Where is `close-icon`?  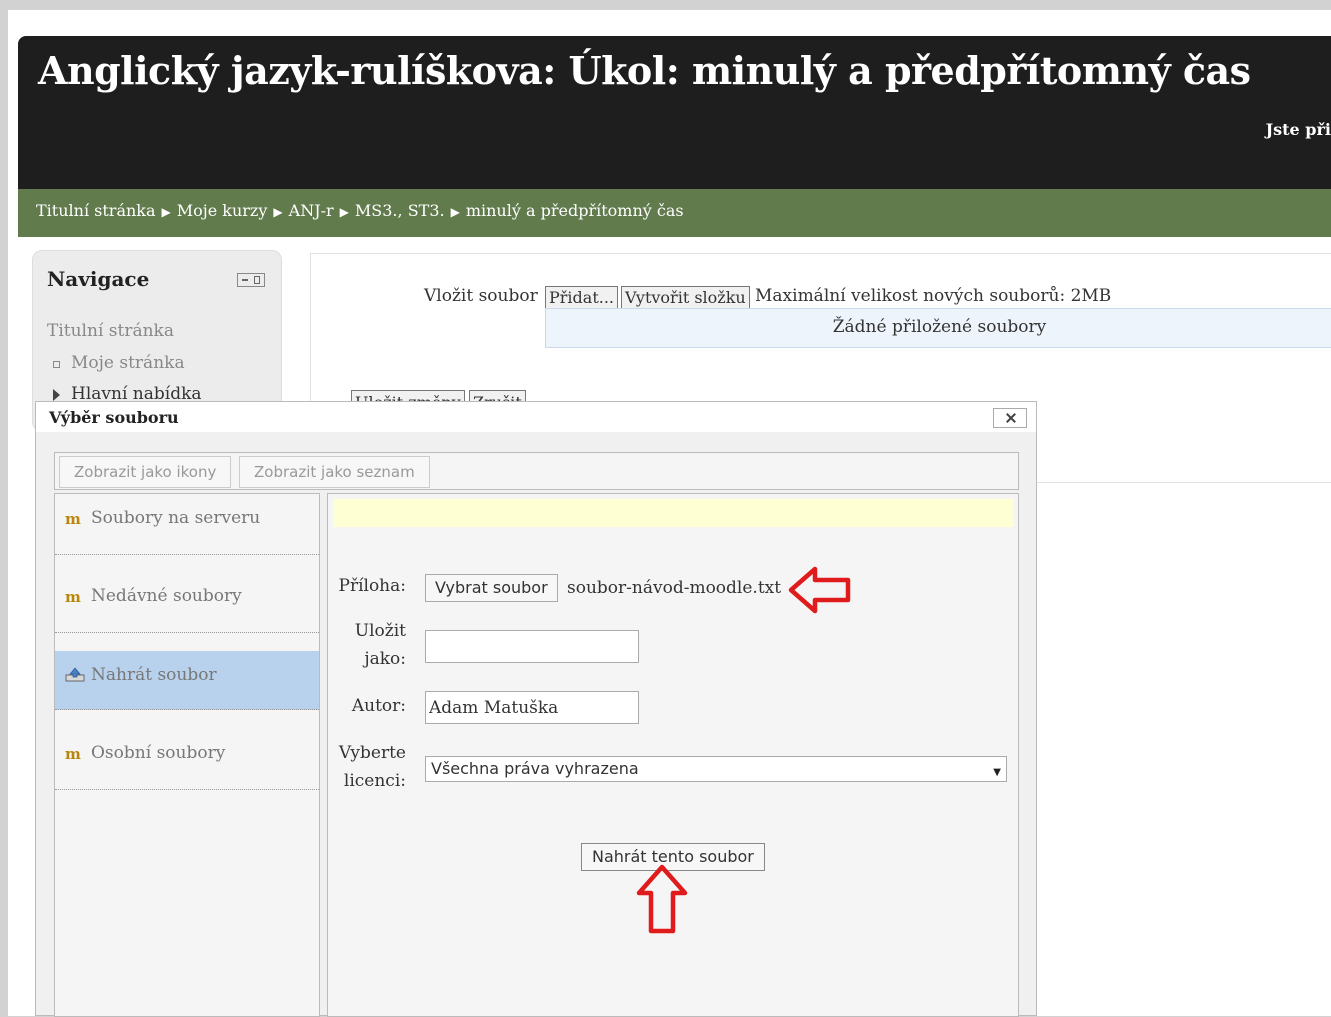 close-icon is located at coordinates (1010, 418).